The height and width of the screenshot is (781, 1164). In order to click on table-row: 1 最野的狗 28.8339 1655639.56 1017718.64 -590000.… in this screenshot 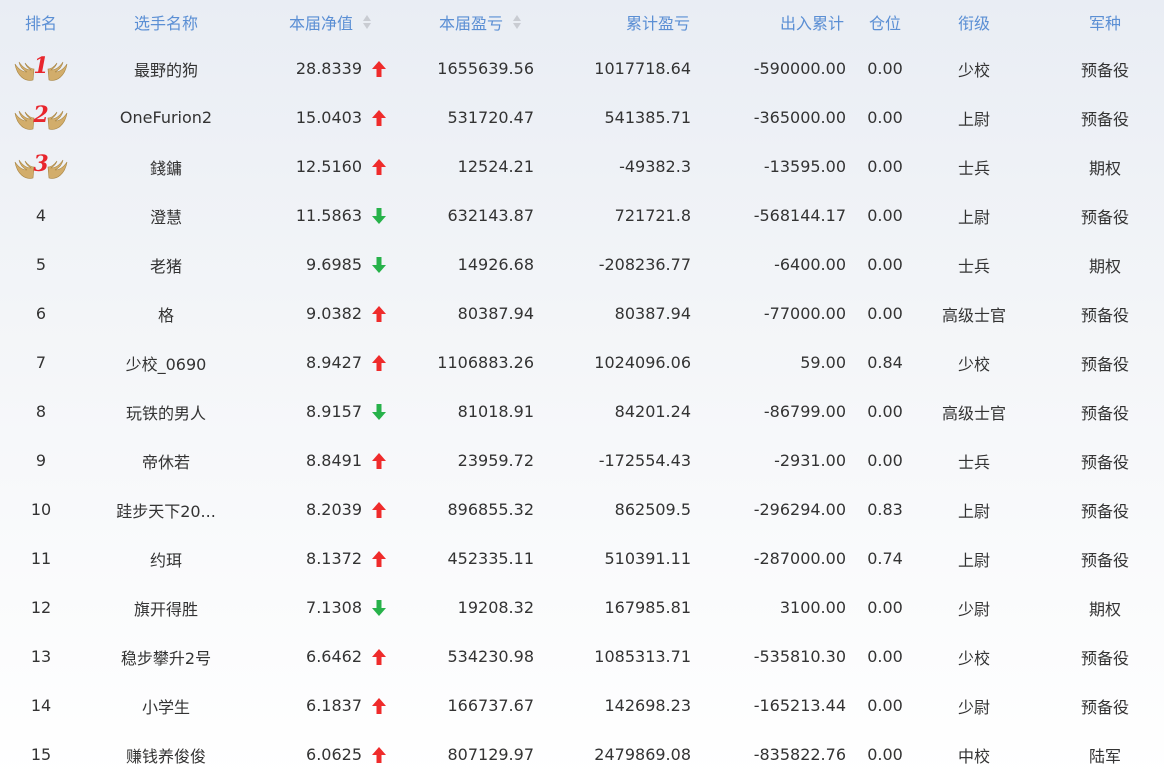, I will do `click(582, 68)`.